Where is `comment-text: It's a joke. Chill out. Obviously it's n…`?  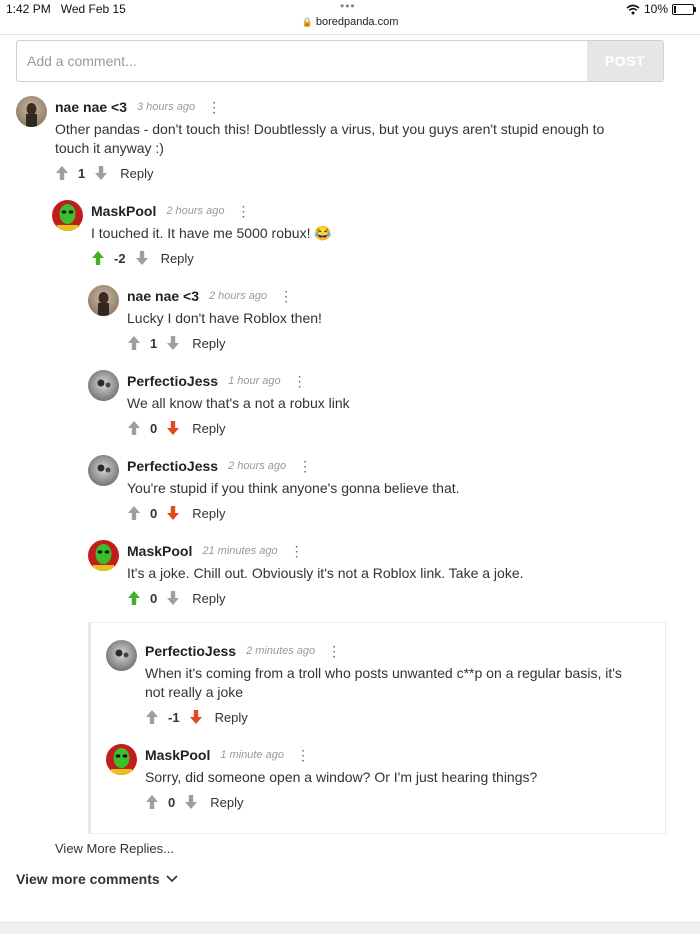
comment-text: It's a joke. Chill out. Obviously it's n… is located at coordinates (325, 573).